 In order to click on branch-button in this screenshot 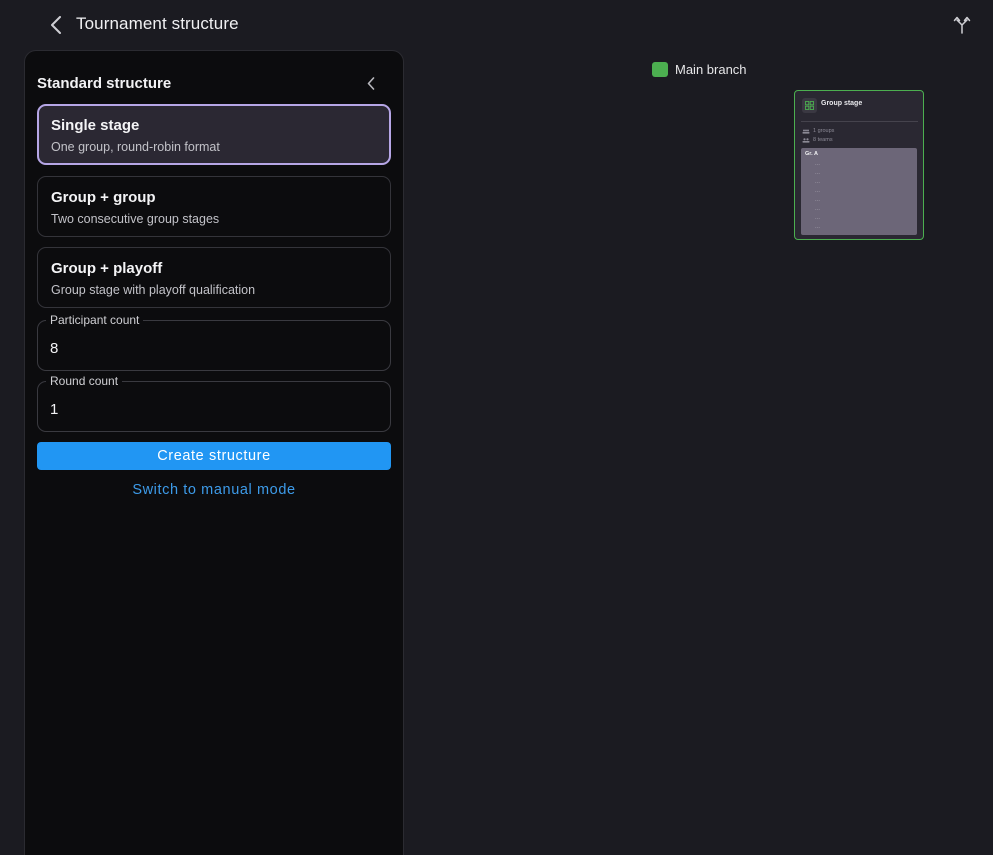, I will do `click(962, 25)`.